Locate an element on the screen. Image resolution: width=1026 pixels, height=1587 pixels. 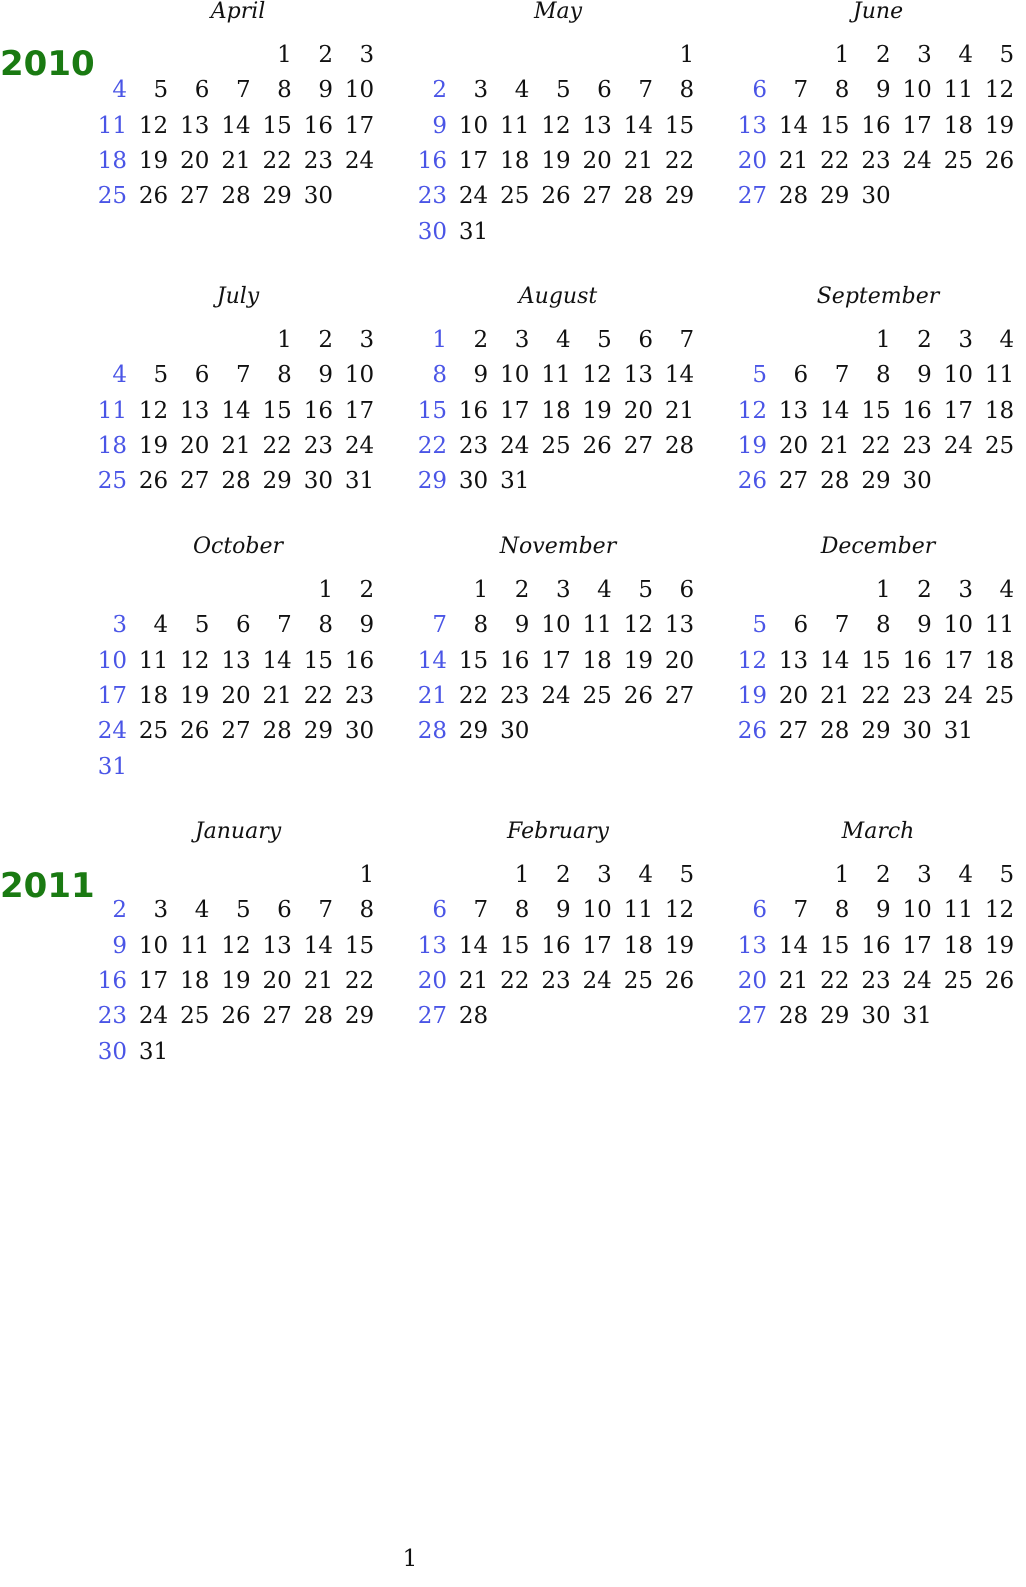
month-title: January is located at coordinates (238, 831).